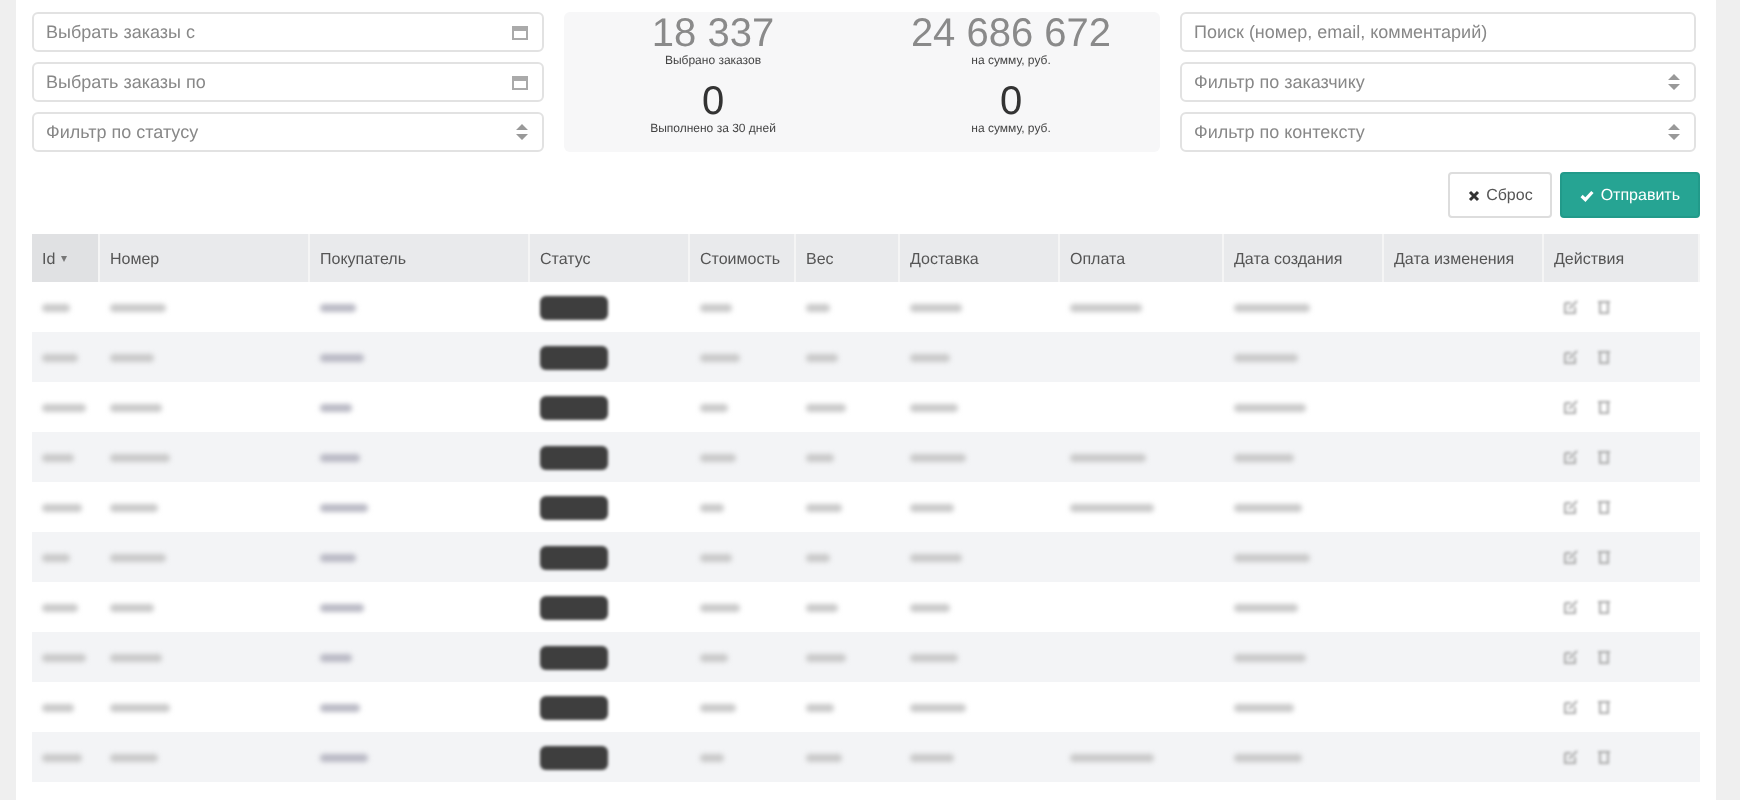  What do you see at coordinates (1474, 195) in the screenshot?
I see `close-icon` at bounding box center [1474, 195].